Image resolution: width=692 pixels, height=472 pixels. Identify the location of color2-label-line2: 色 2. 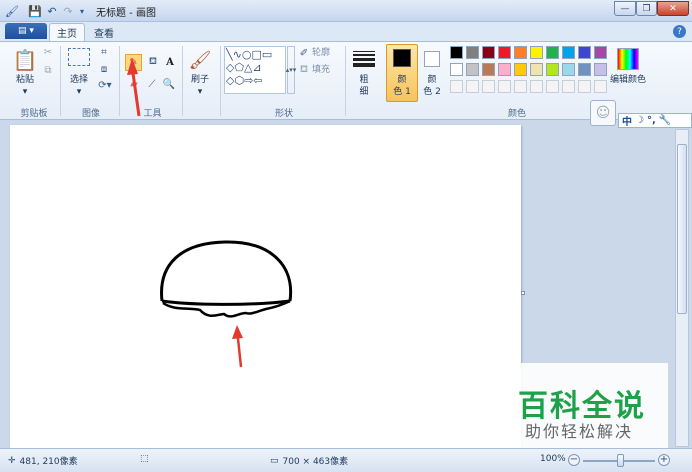
(432, 92).